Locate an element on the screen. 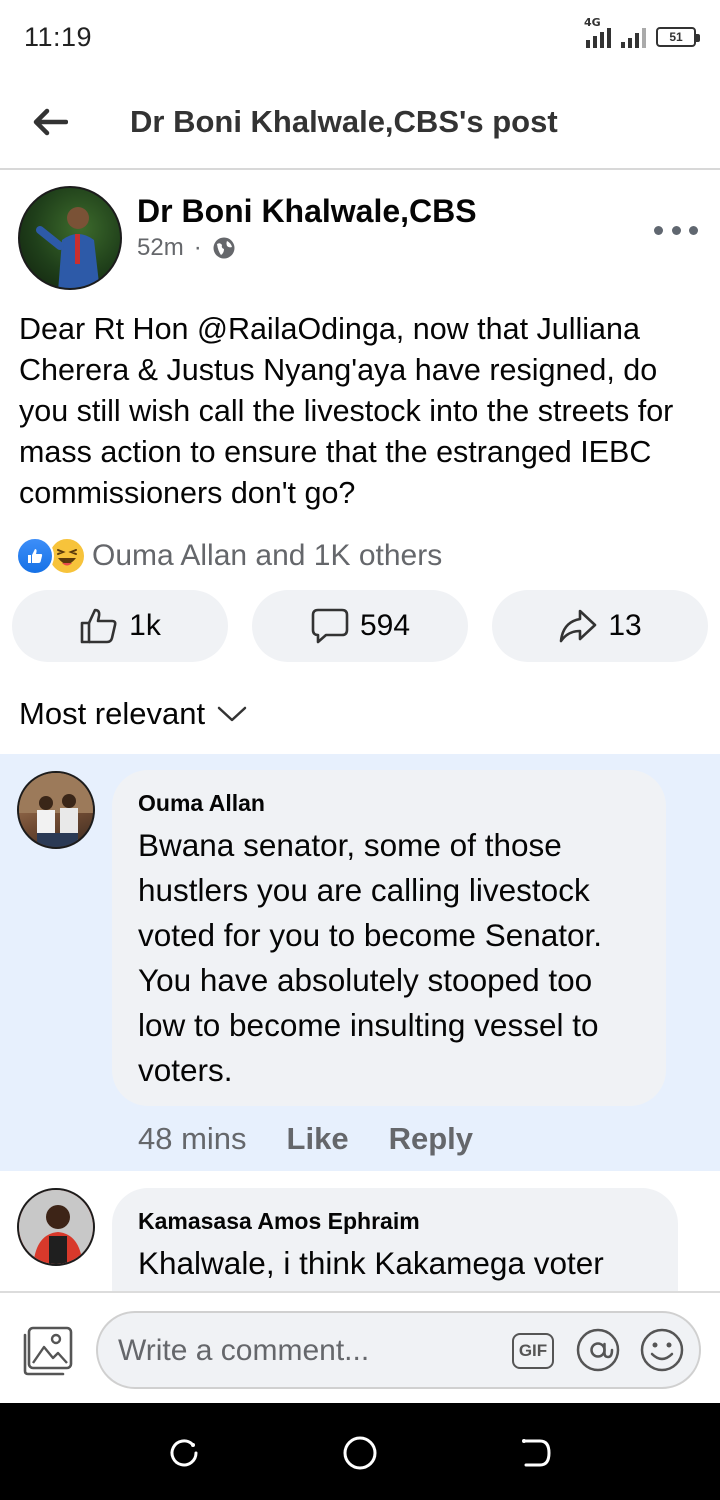  mention-button is located at coordinates (598, 1350).